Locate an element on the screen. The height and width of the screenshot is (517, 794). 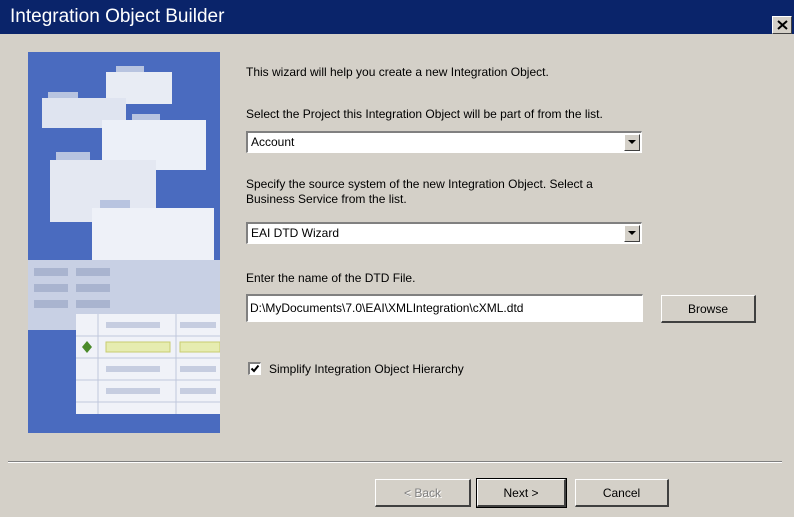
close-icon is located at coordinates (782, 25).